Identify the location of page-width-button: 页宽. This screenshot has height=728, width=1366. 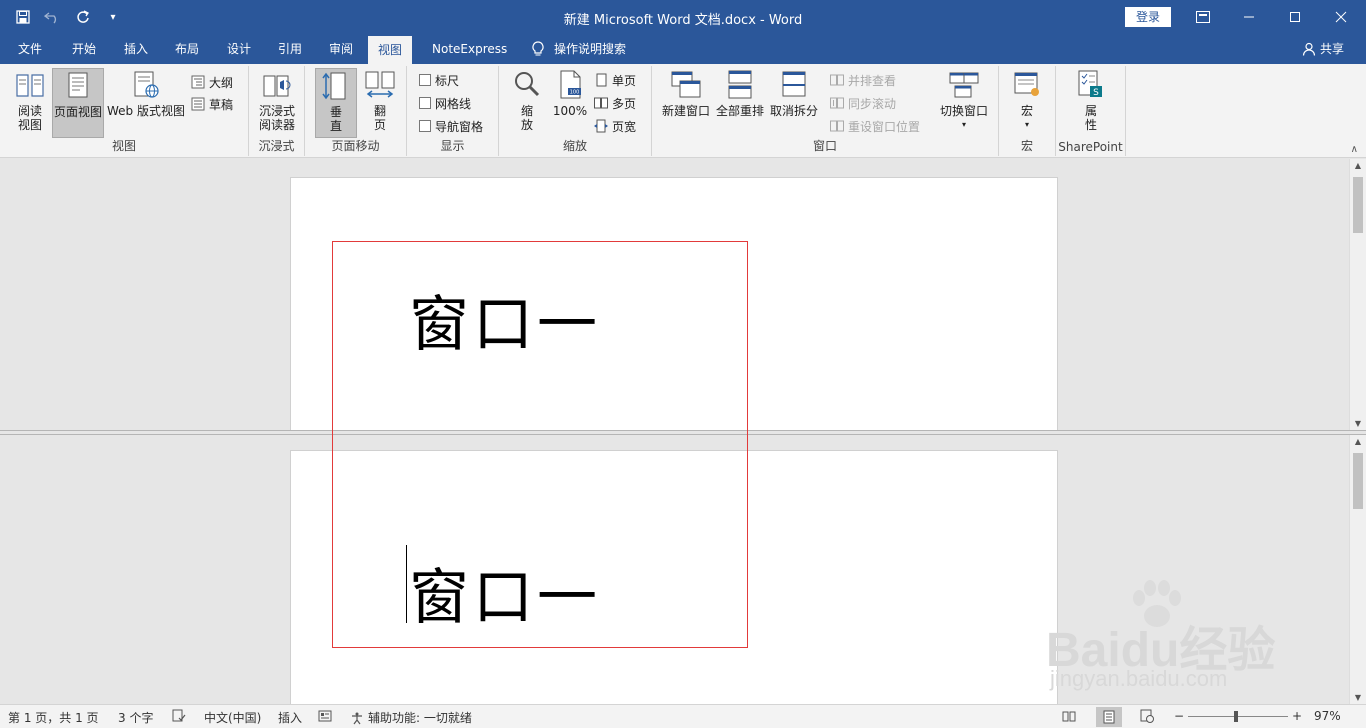
(615, 126).